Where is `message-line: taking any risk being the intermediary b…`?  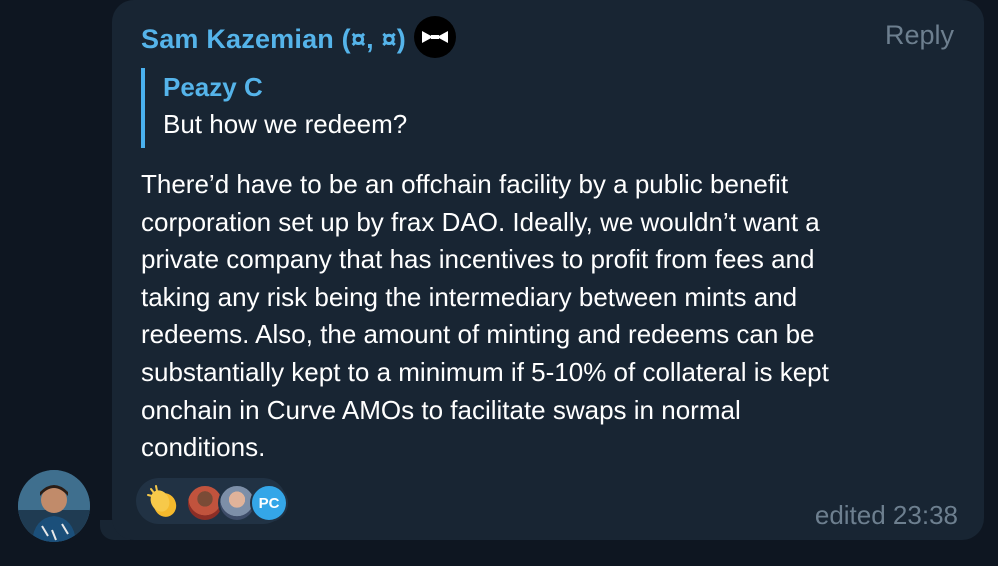
message-line: taking any risk being the intermediary b… is located at coordinates (469, 296).